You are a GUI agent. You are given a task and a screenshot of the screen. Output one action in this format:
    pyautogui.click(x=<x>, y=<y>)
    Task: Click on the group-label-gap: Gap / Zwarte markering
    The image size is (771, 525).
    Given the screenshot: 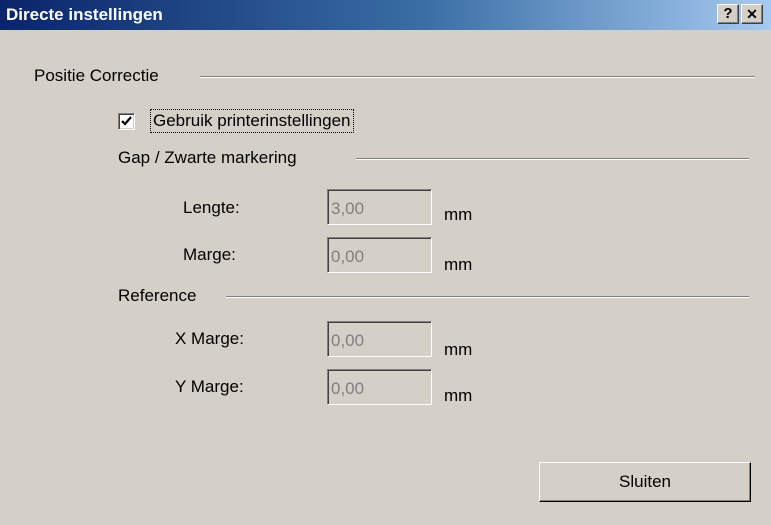 What is the action you would take?
    pyautogui.click(x=210, y=158)
    